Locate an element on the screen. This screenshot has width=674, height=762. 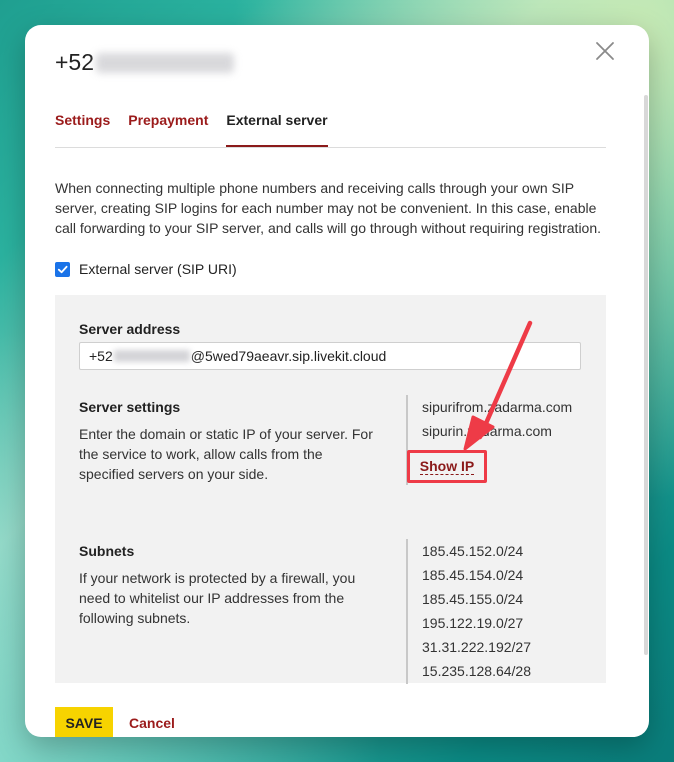
close-button is located at coordinates (605, 51).